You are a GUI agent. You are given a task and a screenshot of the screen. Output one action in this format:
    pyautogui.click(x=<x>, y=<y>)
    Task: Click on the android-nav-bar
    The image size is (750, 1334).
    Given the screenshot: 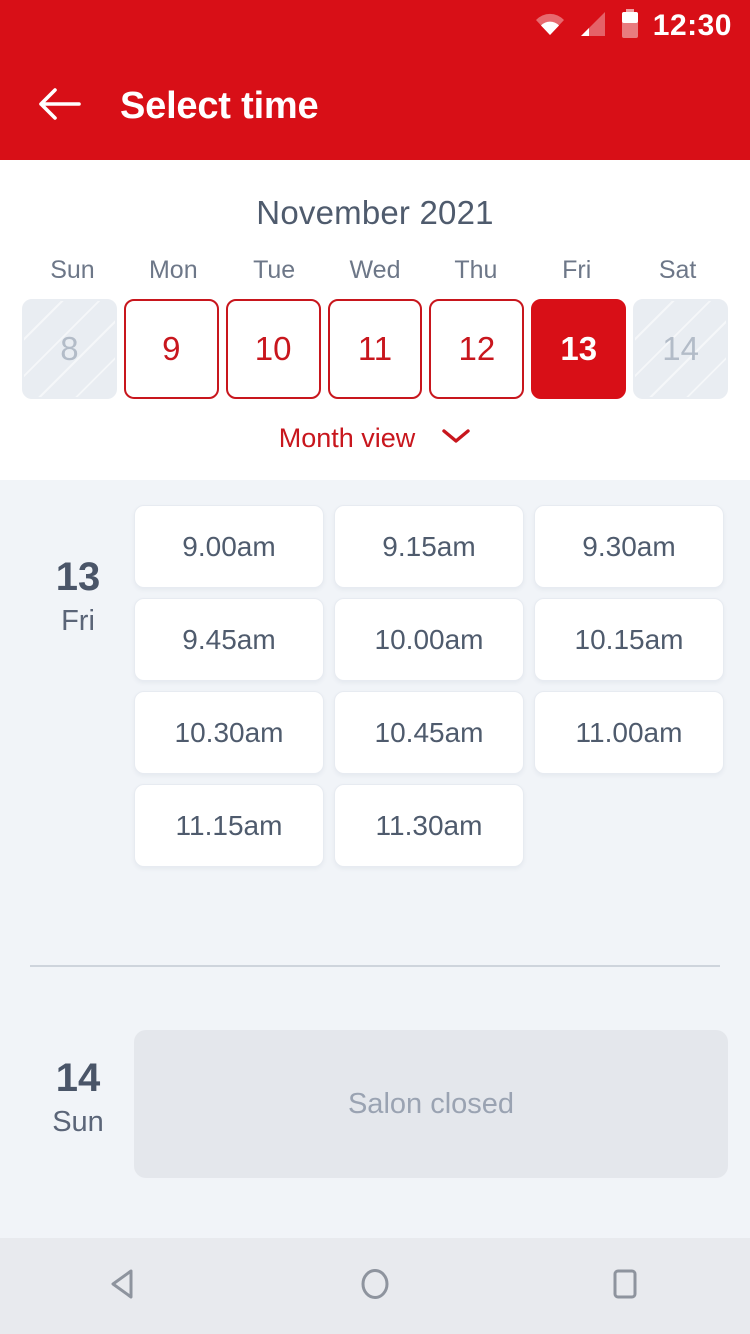 What is the action you would take?
    pyautogui.click(x=375, y=1286)
    